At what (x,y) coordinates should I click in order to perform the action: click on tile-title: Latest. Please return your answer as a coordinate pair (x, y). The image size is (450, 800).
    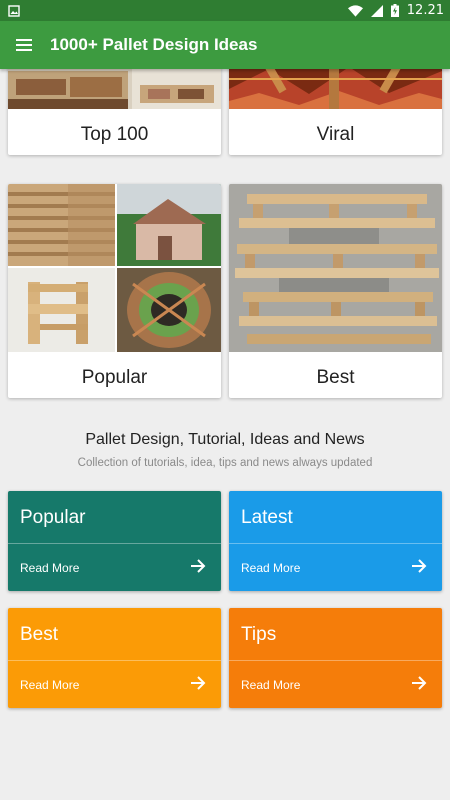
    Looking at the image, I should click on (267, 517).